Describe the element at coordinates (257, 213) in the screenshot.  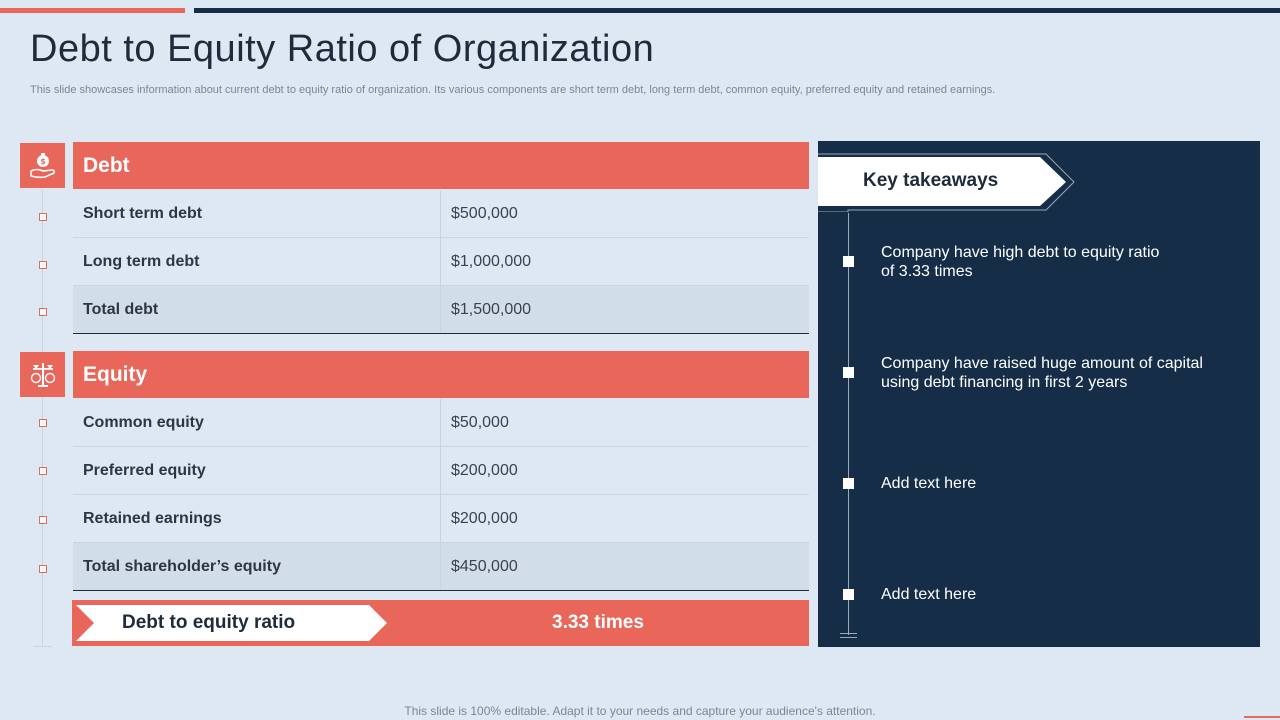
I see `row-label: Short term debt` at that location.